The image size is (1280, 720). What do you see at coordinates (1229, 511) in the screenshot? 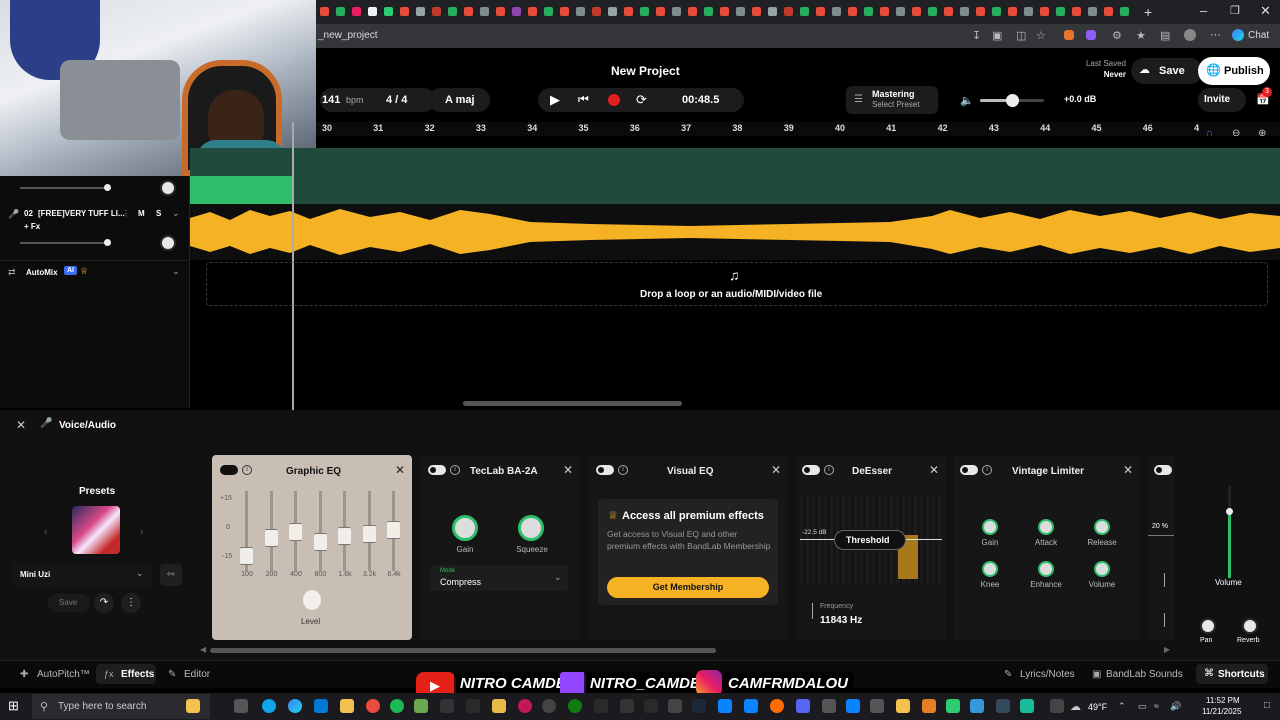
I see `fader-knob` at bounding box center [1229, 511].